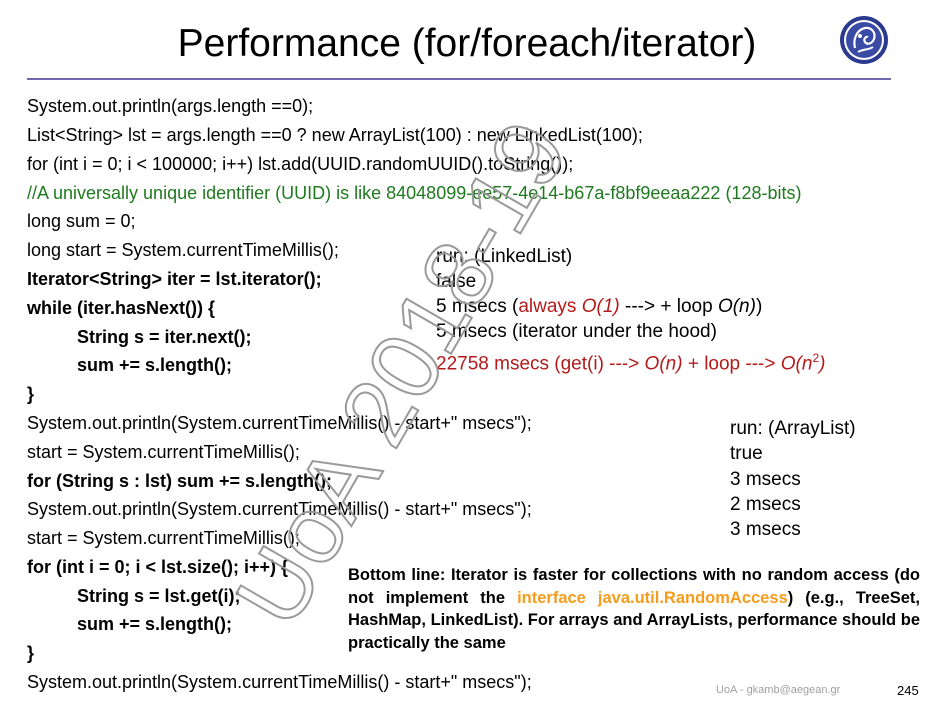 The height and width of the screenshot is (707, 934). Describe the element at coordinates (121, 308) in the screenshot. I see `code-line: while (iter.hasNext()) {` at that location.